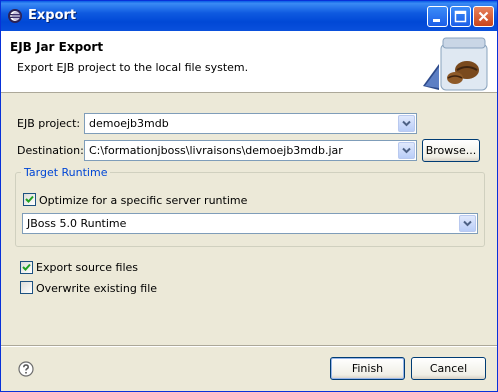 This screenshot has height=392, width=498. Describe the element at coordinates (448, 368) in the screenshot. I see `cancel-button: Cancel` at that location.